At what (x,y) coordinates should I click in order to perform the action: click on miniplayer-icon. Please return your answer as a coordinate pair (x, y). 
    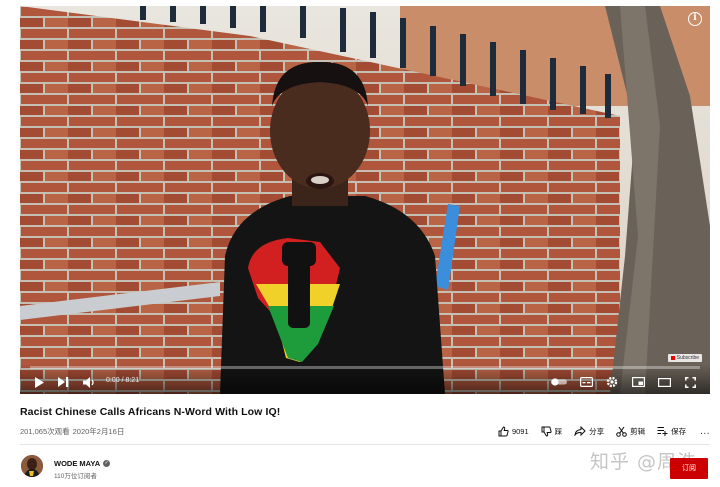
    Looking at the image, I should click on (638, 382).